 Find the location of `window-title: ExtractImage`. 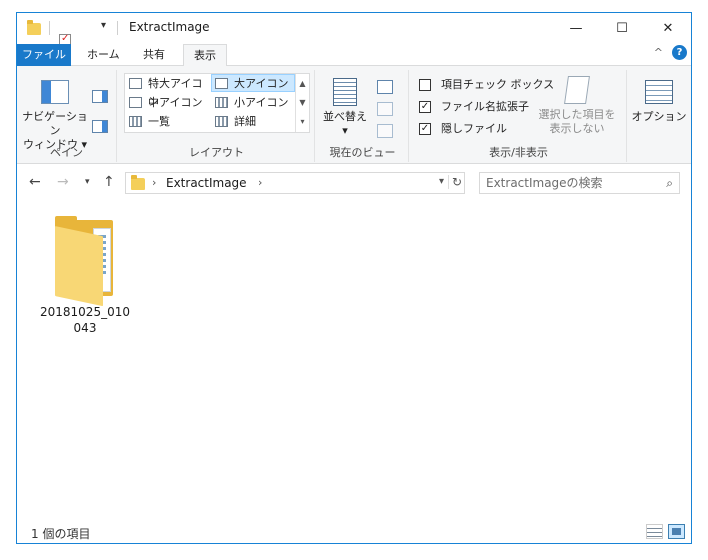

window-title: ExtractImage is located at coordinates (169, 27).